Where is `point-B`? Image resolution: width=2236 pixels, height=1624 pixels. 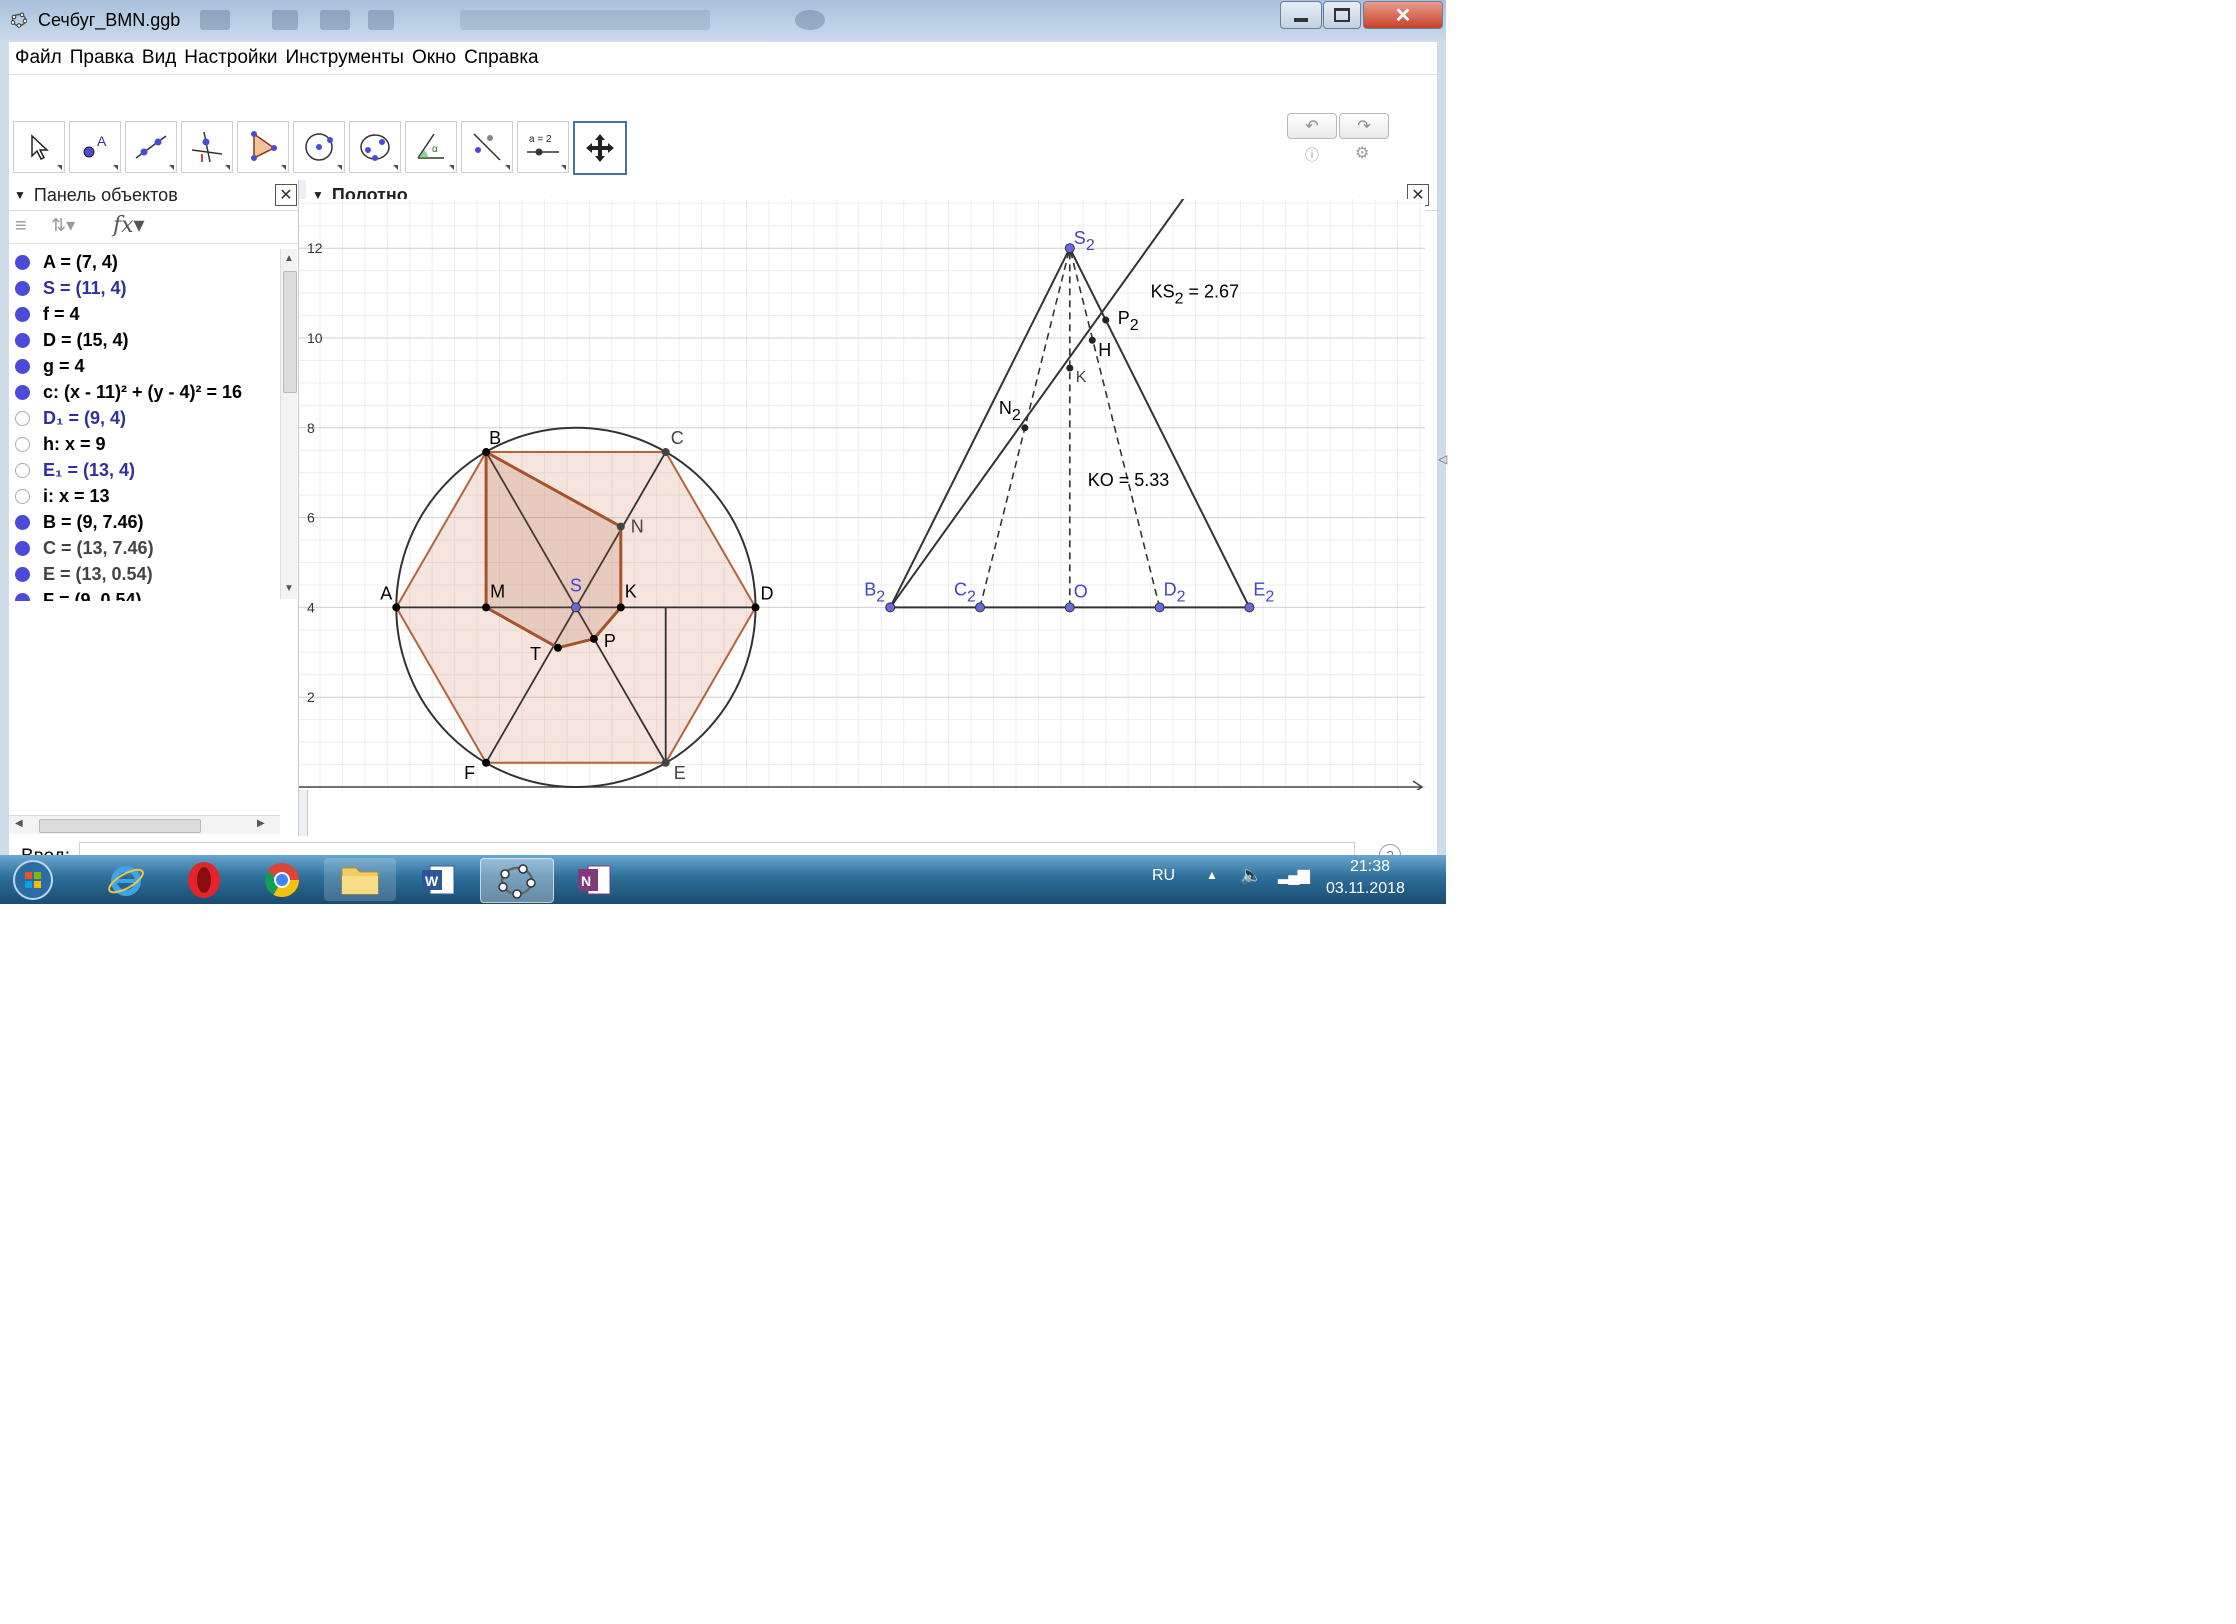
point-B is located at coordinates (486, 452).